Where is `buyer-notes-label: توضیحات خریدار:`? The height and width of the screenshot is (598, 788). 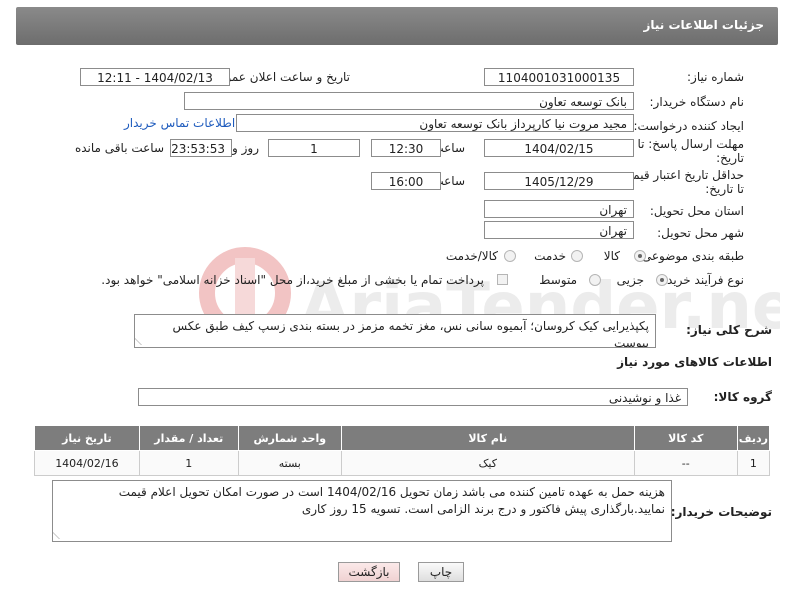 buyer-notes-label: توضیحات خریدار: is located at coordinates (721, 512).